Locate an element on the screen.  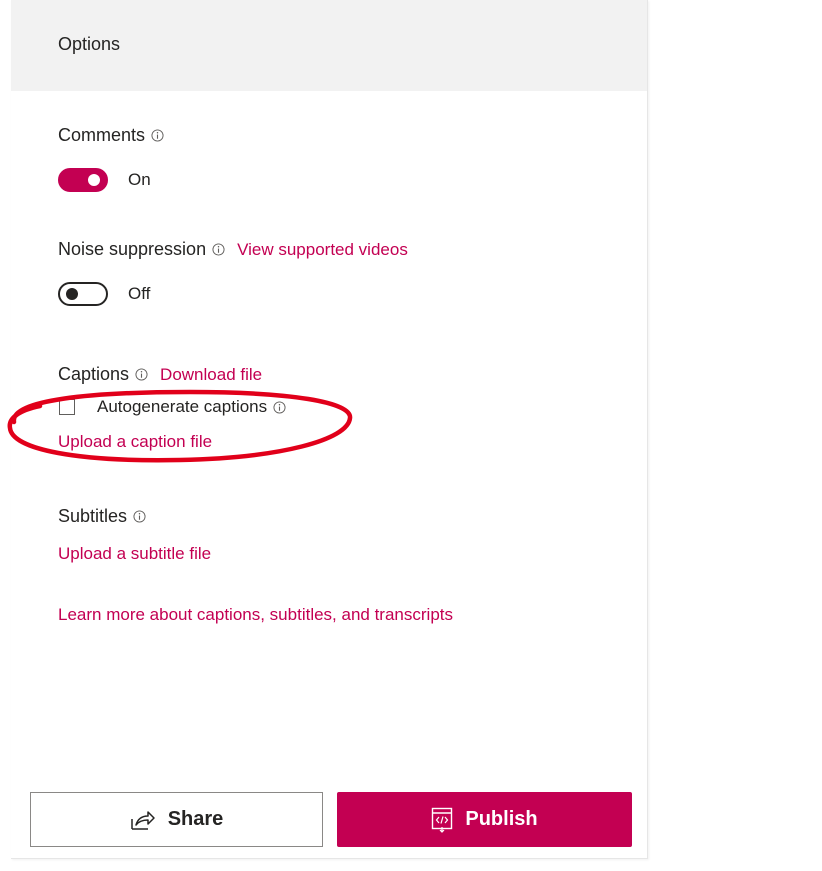
captions-label: Captions is located at coordinates (94, 374).